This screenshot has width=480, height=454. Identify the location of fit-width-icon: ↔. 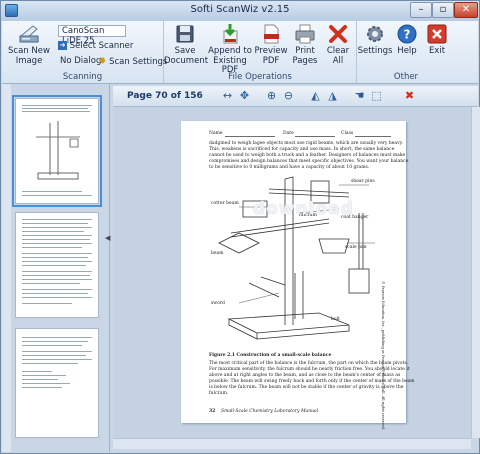
(227, 95).